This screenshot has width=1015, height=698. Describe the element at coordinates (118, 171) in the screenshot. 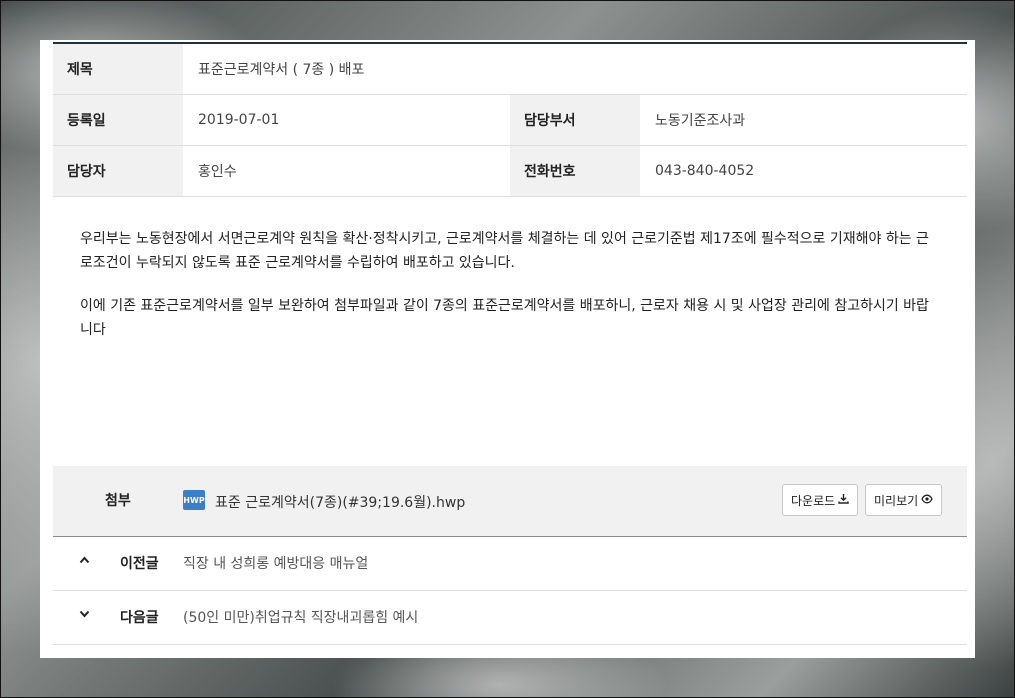

I see `person-label: 담당자` at that location.